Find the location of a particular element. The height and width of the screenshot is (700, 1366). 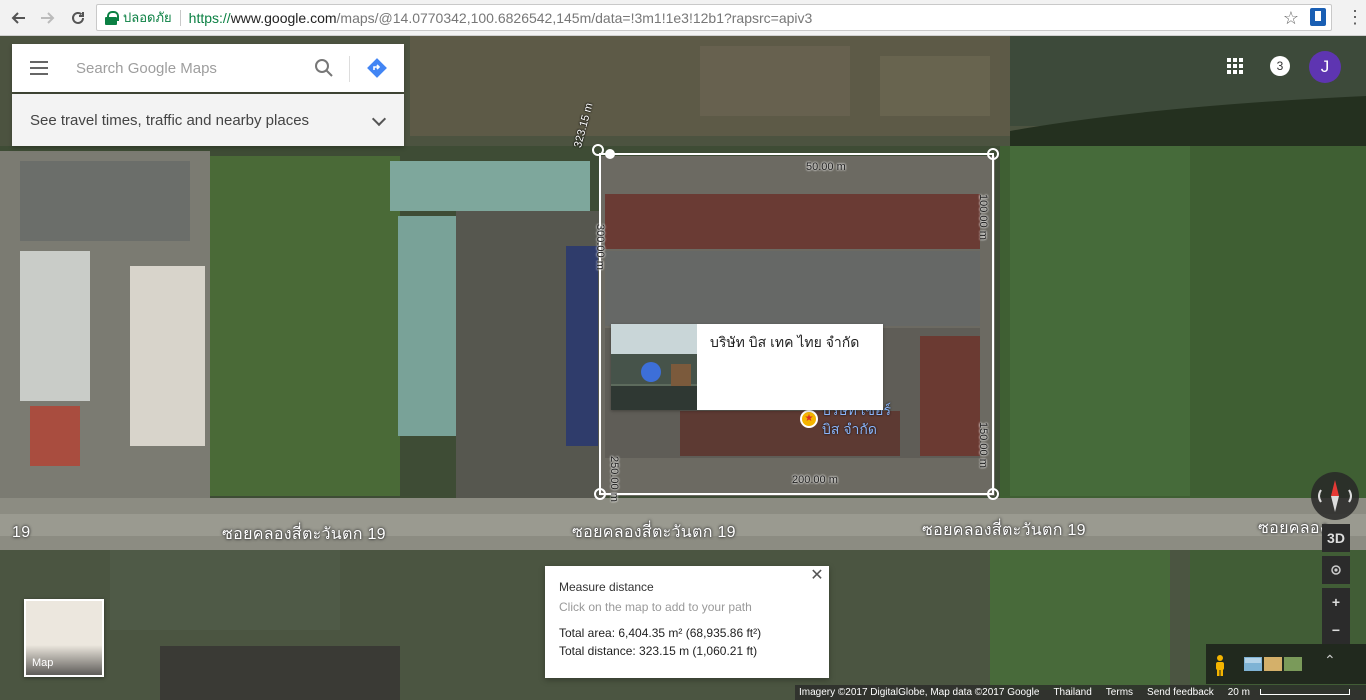

map-type-toggle: Map is located at coordinates (64, 638).